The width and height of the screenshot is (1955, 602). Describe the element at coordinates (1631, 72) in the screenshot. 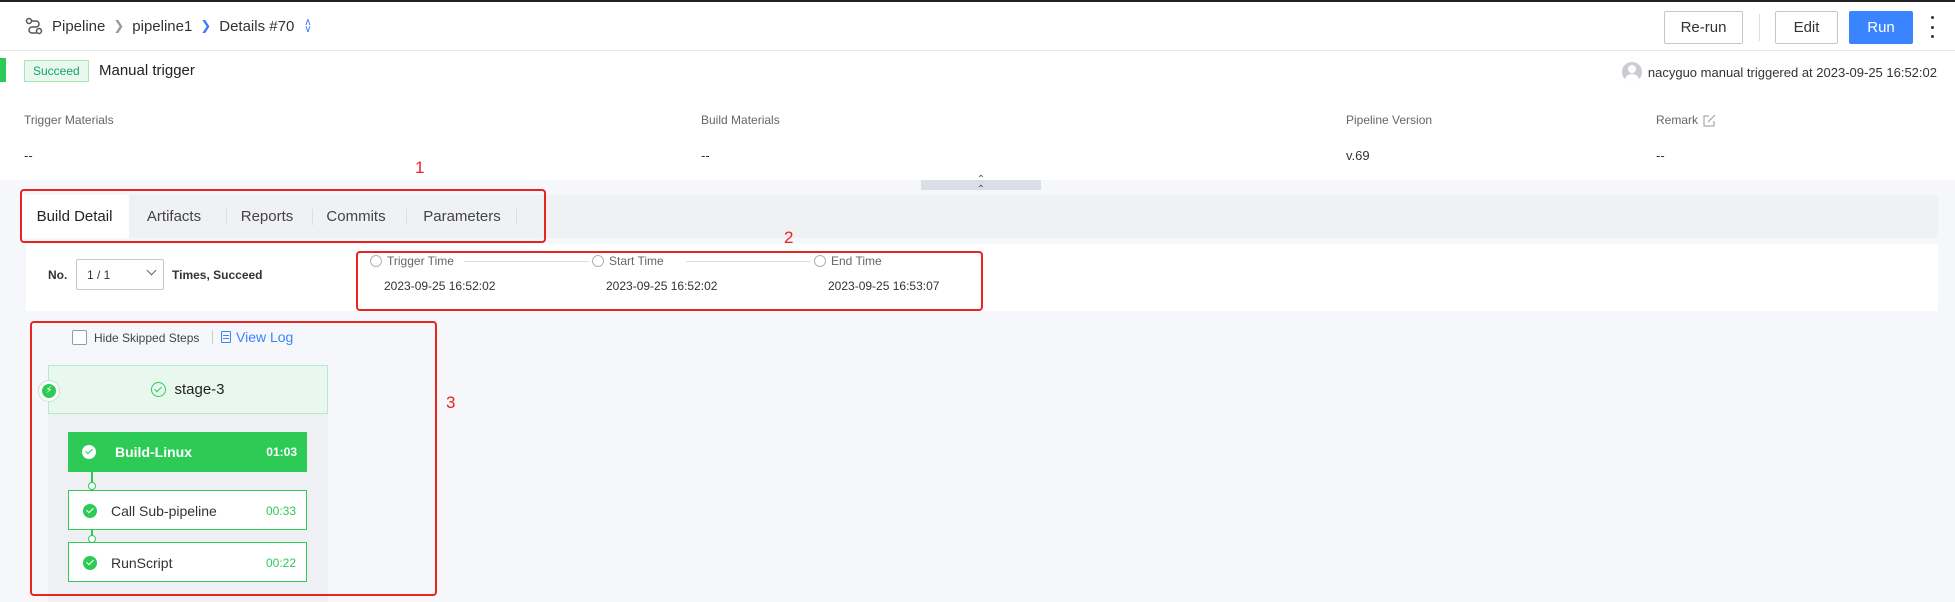

I see `avatar` at that location.